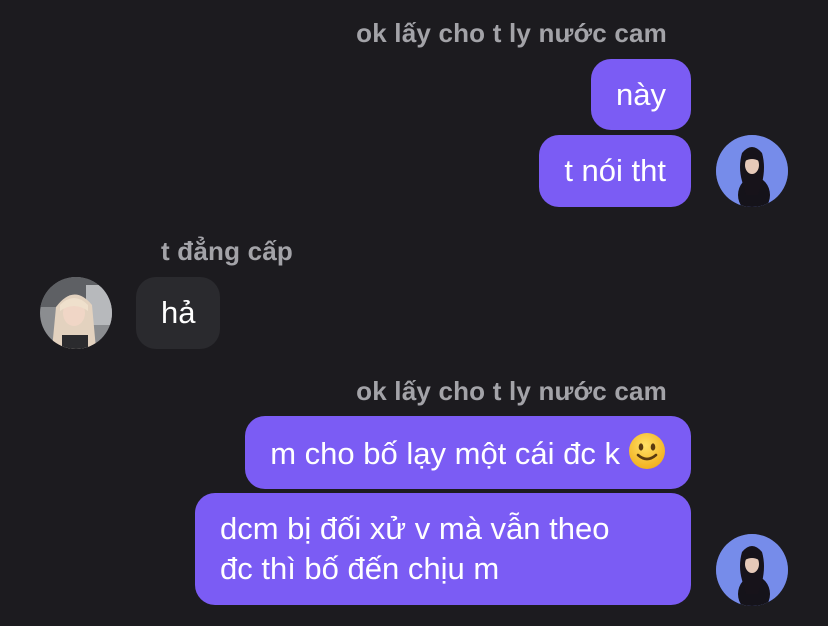  Describe the element at coordinates (647, 456) in the screenshot. I see `slightly-smiling-face-icon` at that location.